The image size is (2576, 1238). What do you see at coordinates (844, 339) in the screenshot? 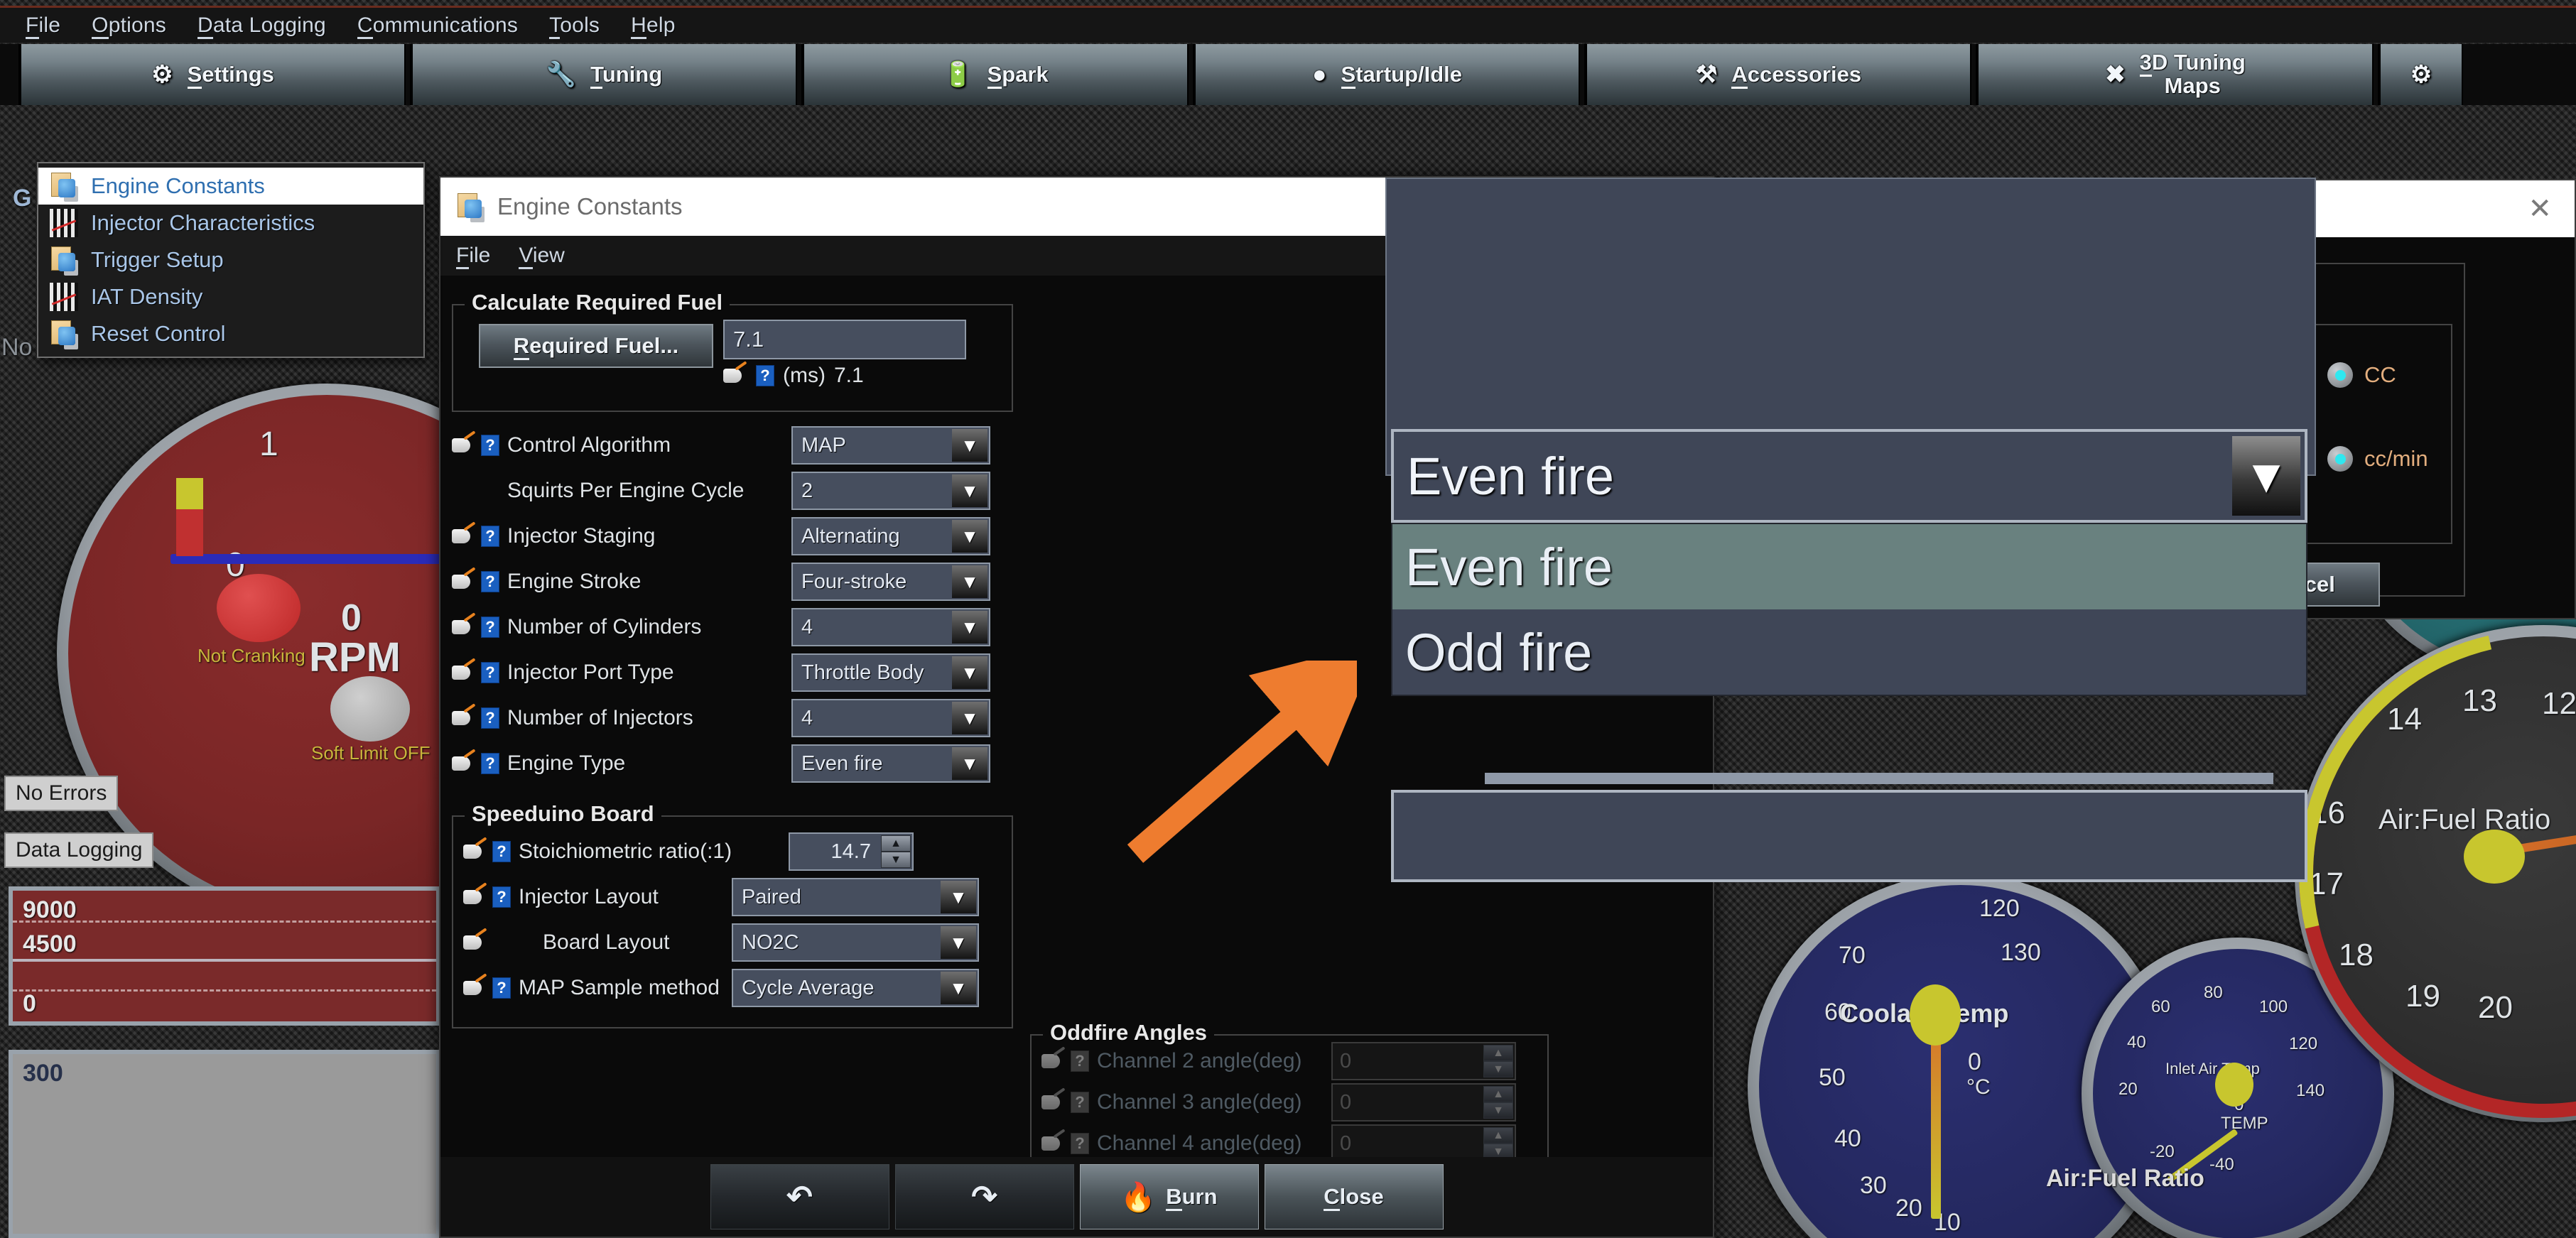
I see `required-fuel-value-field: 7.1` at bounding box center [844, 339].